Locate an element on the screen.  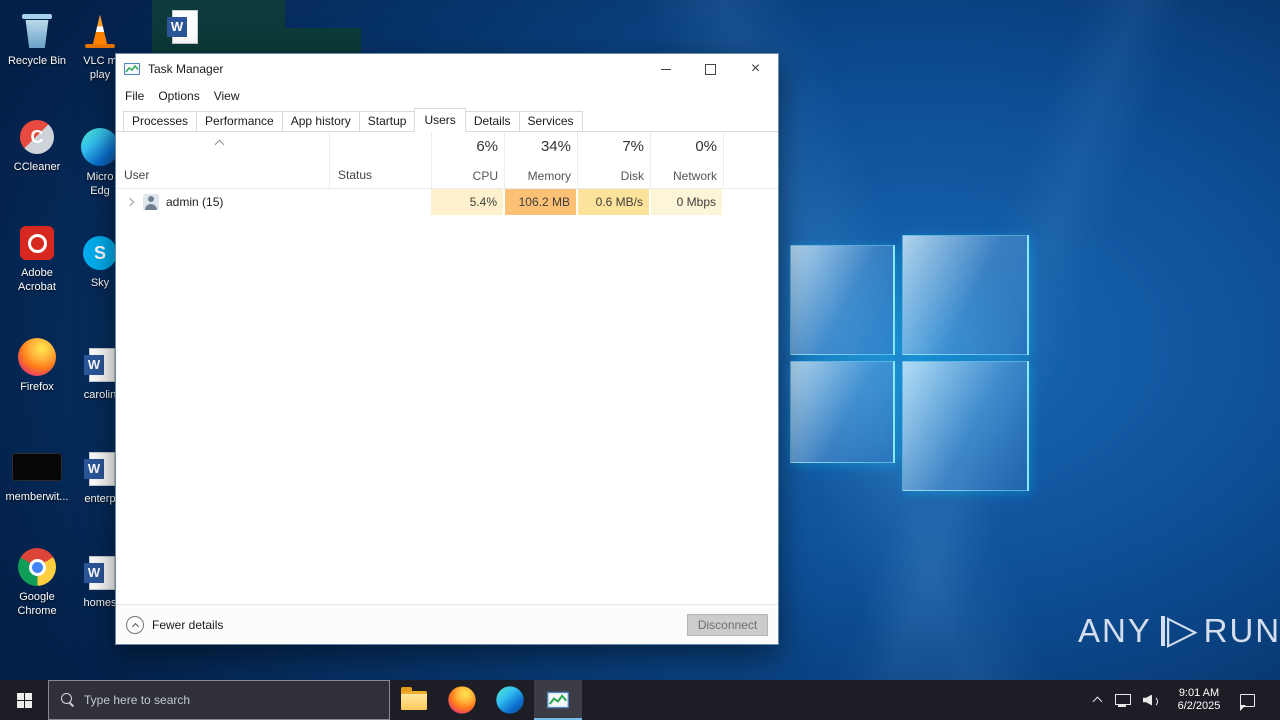
memberwit-icon is located at coordinates (37, 467).